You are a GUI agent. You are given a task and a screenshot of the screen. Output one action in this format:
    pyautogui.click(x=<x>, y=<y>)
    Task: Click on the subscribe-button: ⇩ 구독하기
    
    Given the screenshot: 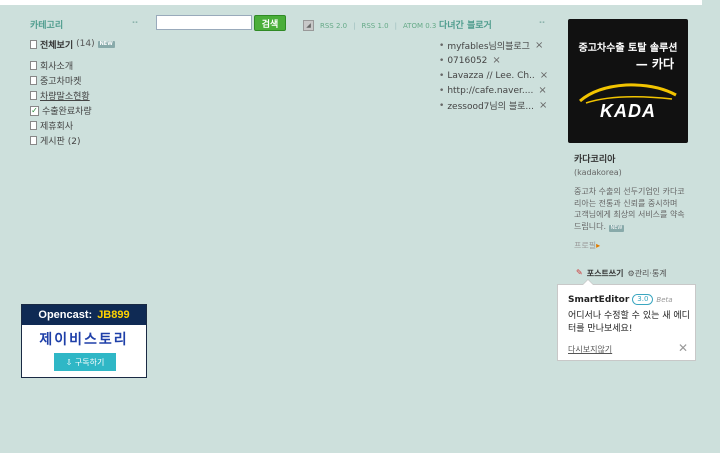 What is the action you would take?
    pyautogui.click(x=85, y=362)
    